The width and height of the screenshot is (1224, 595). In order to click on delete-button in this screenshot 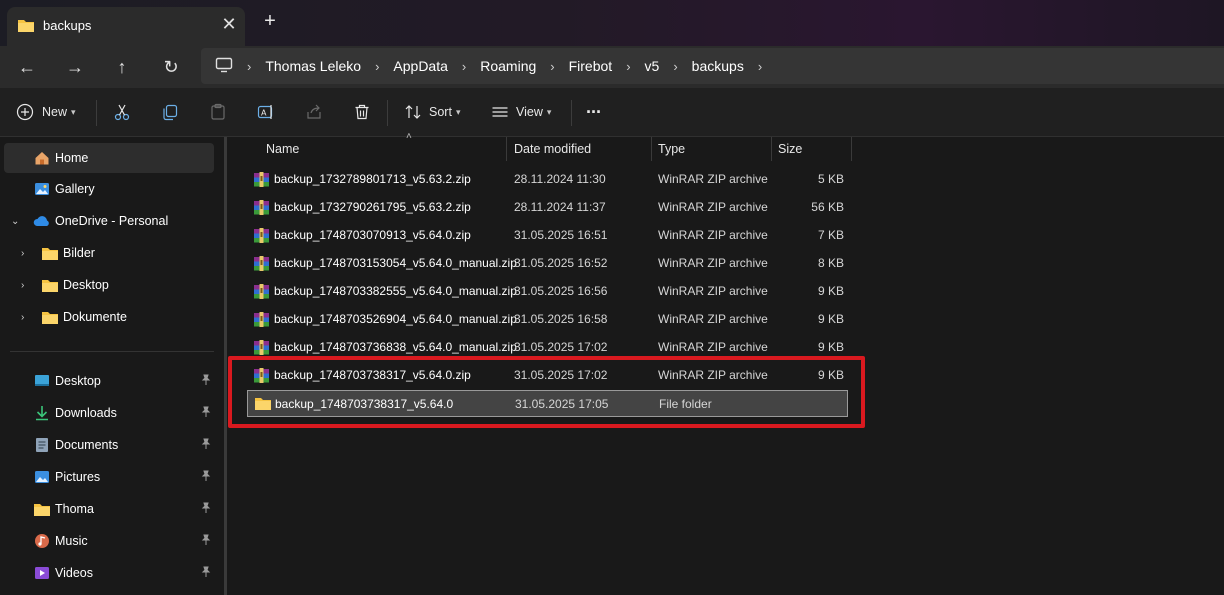, I will do `click(362, 112)`.